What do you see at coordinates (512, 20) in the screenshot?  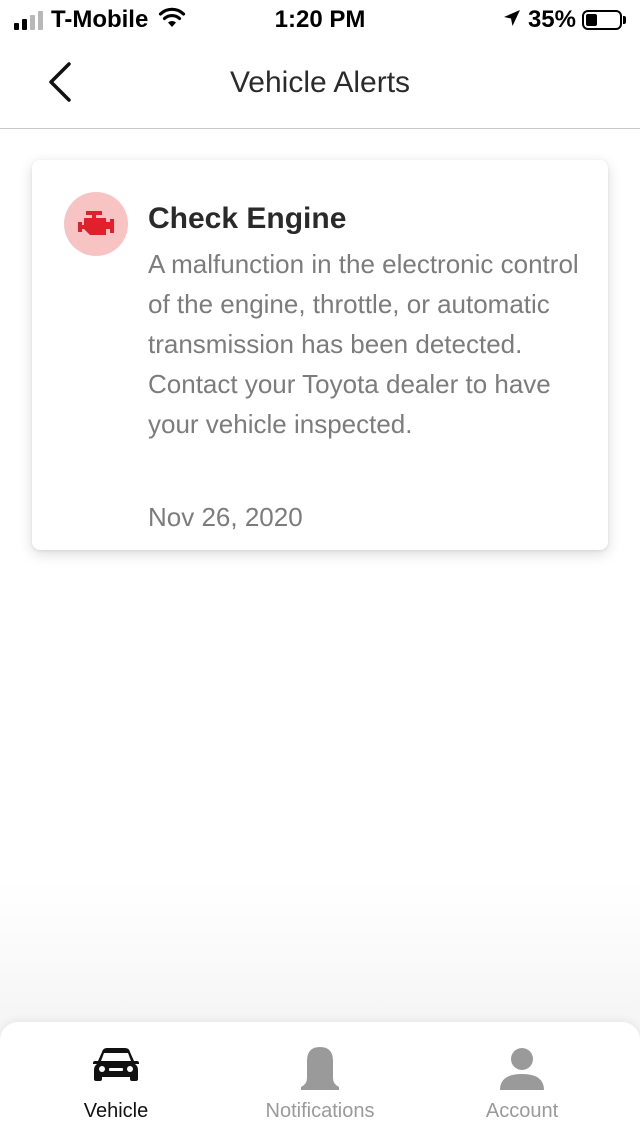 I see `location-arrow-icon` at bounding box center [512, 20].